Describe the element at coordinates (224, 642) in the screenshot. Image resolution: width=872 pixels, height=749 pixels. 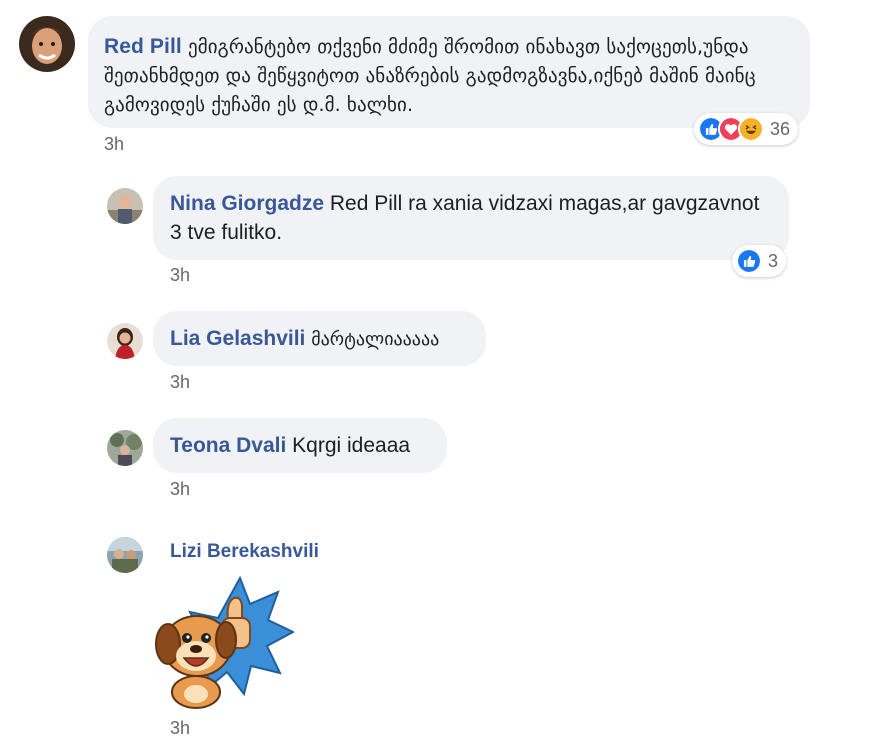
I see `dog-thumbs-up-sticker` at that location.